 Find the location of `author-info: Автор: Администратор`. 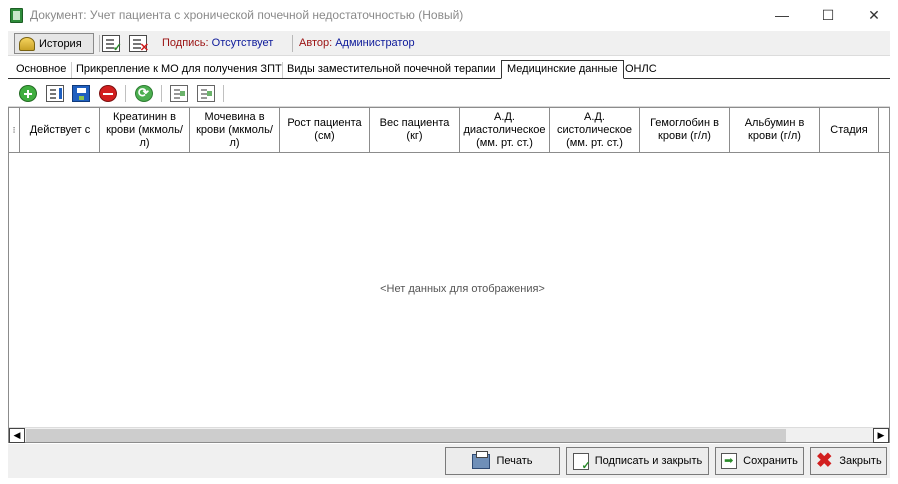

author-info: Автор: Администратор is located at coordinates (357, 43).